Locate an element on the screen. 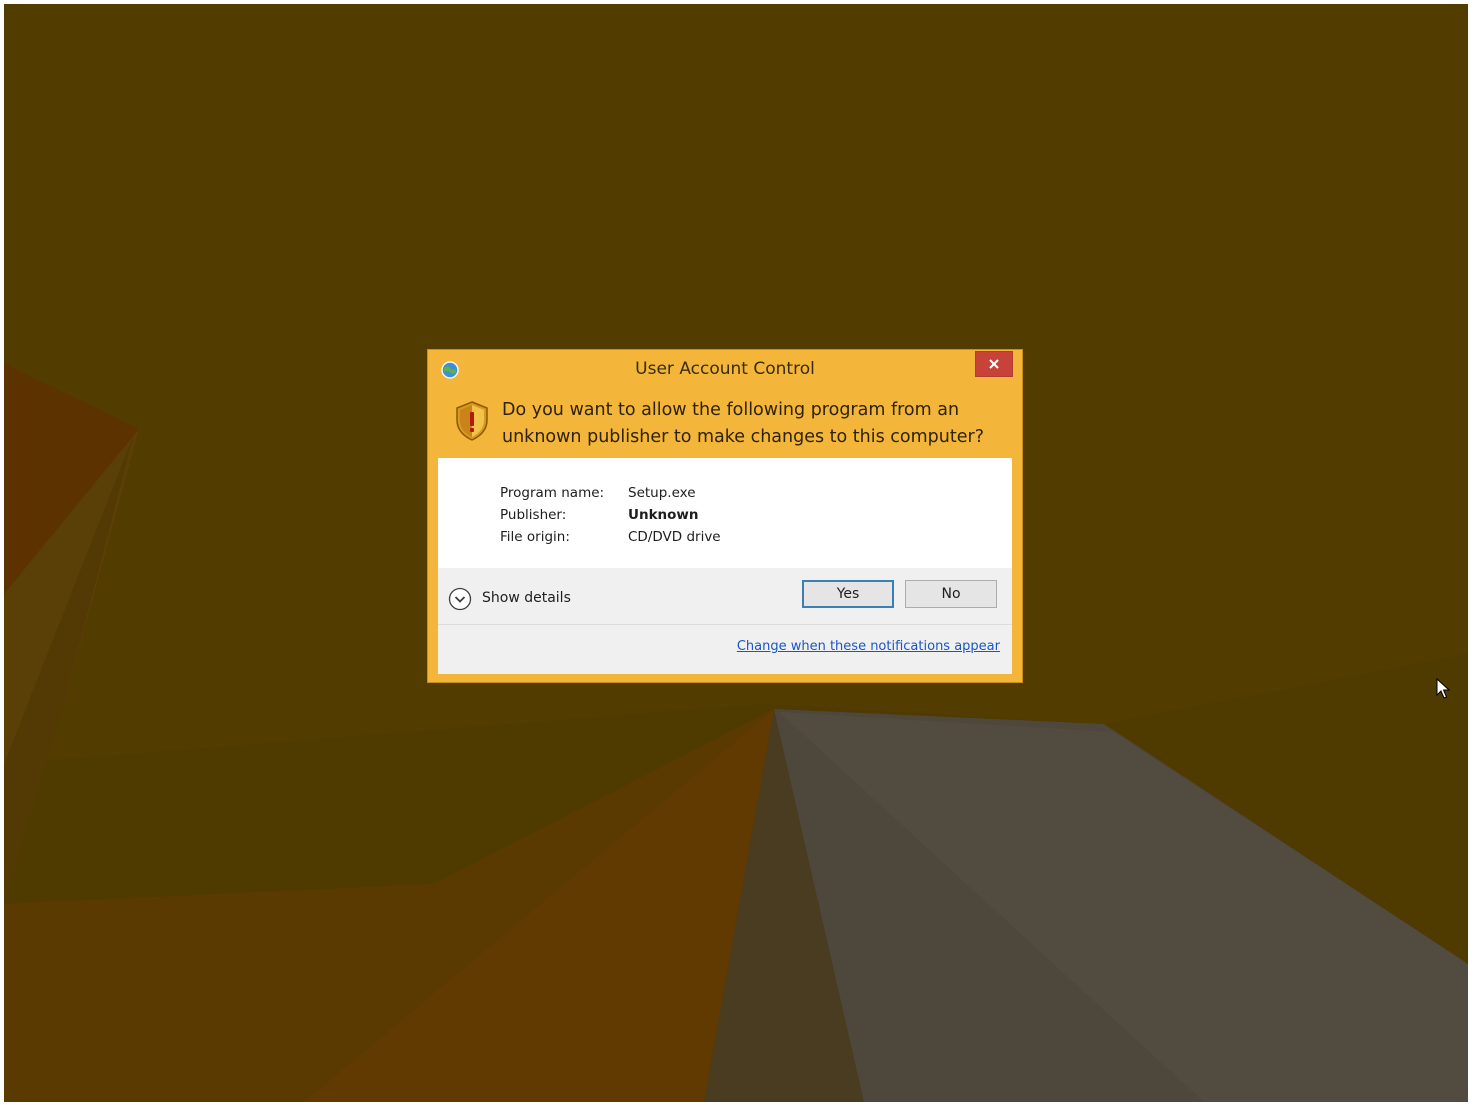 The height and width of the screenshot is (1105, 1476). mouse-cursor-icon is located at coordinates (1443, 688).